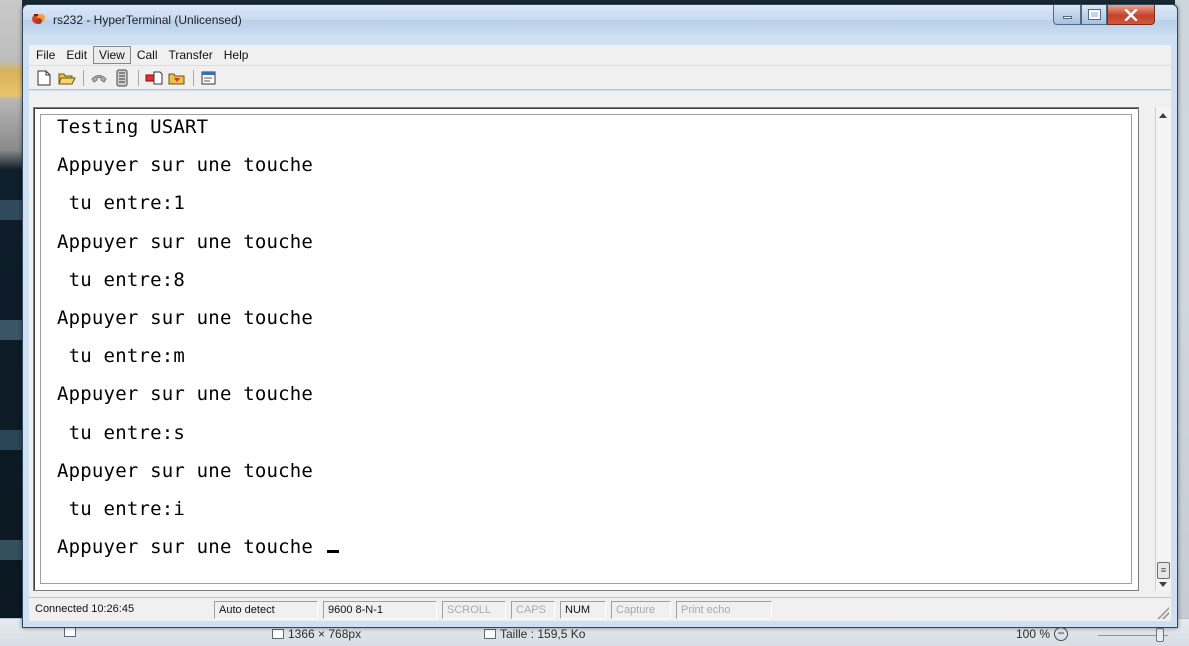 The height and width of the screenshot is (646, 1189). Describe the element at coordinates (121, 508) in the screenshot. I see `terminal-line: tu entre:i` at that location.